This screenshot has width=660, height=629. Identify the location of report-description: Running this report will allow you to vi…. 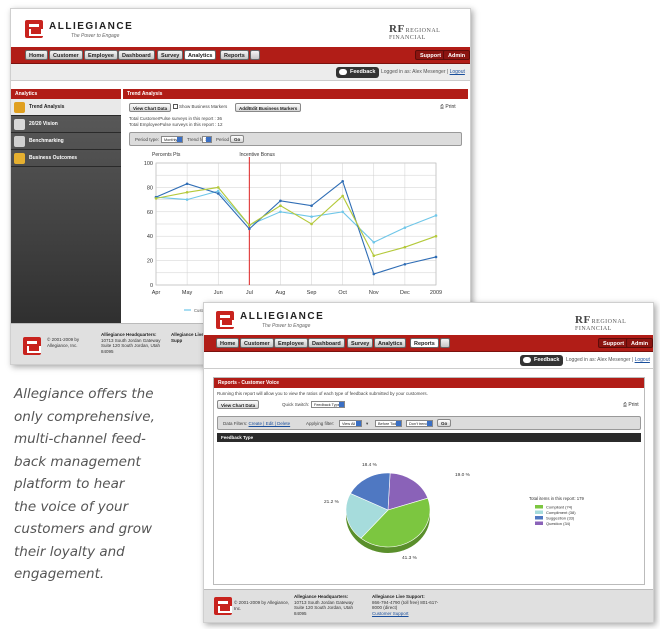
(322, 393).